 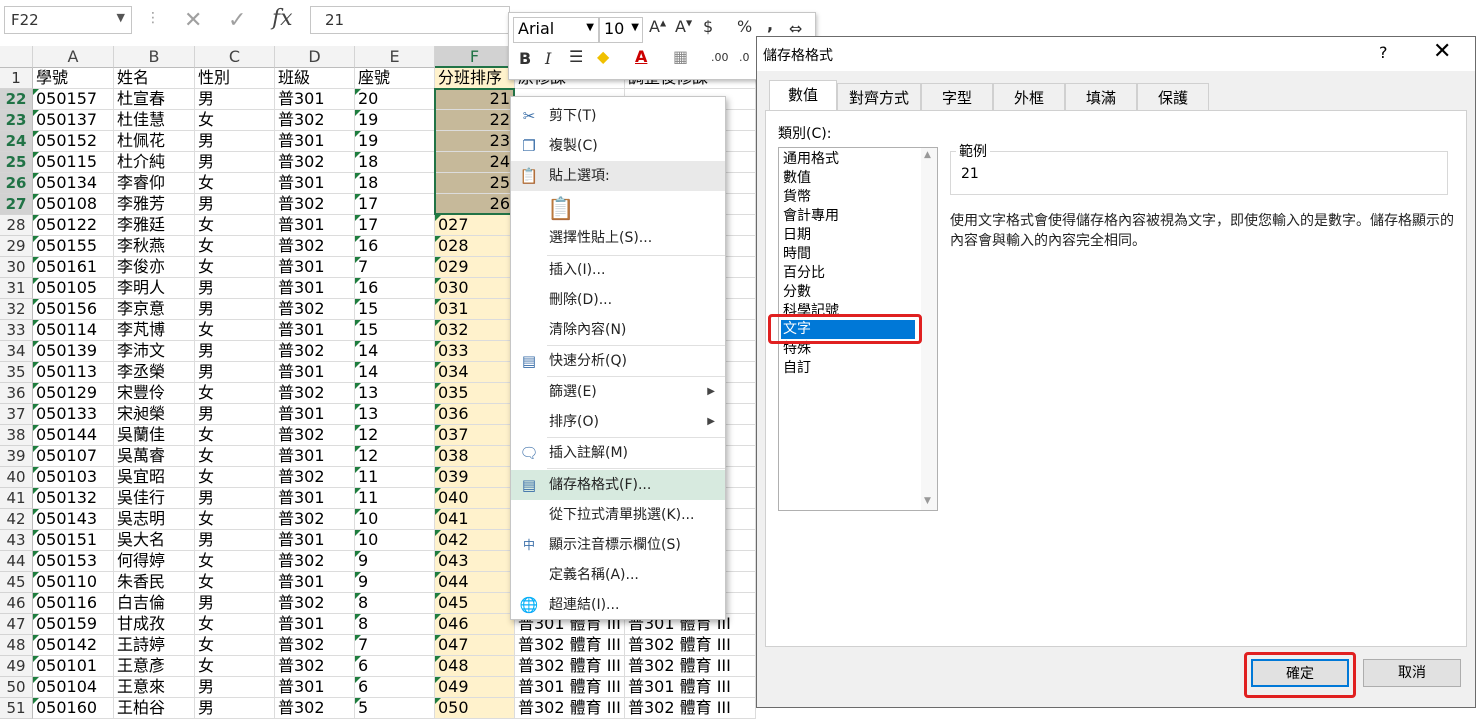 I want to click on cell-e: 15, so click(x=395, y=330).